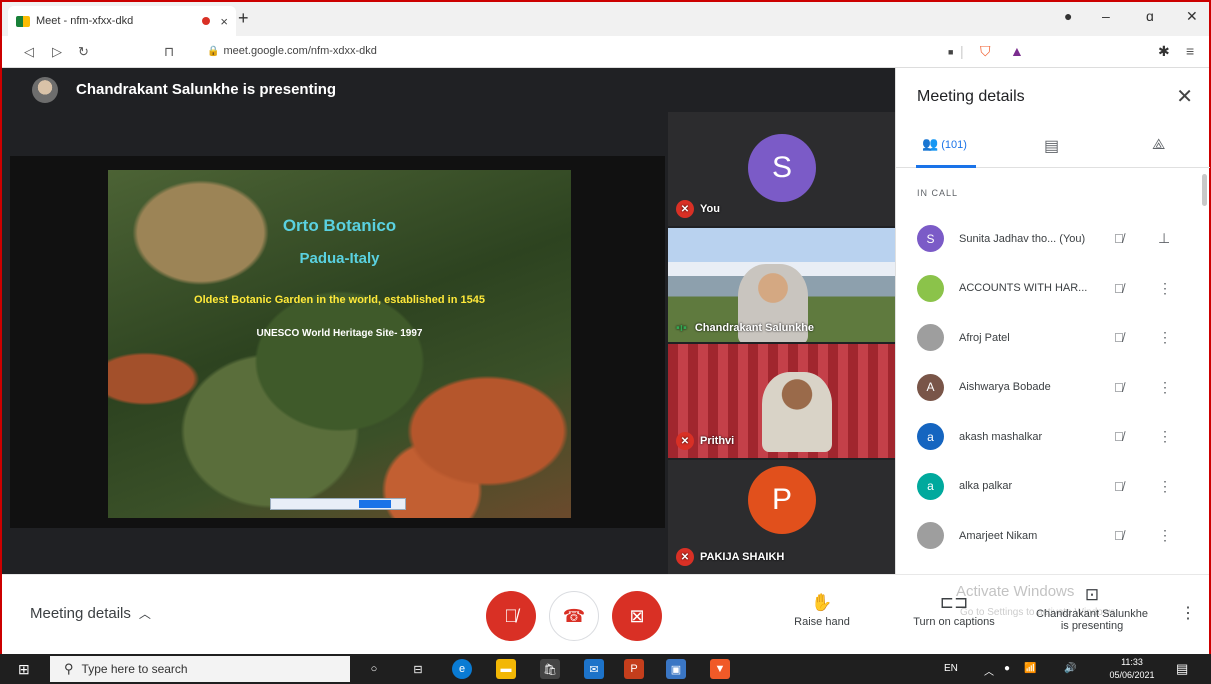 This screenshot has width=1211, height=684. I want to click on participant-row: S Sunita Jadhav tho... (You) 🎙̸ ⊥, so click(1053, 239).